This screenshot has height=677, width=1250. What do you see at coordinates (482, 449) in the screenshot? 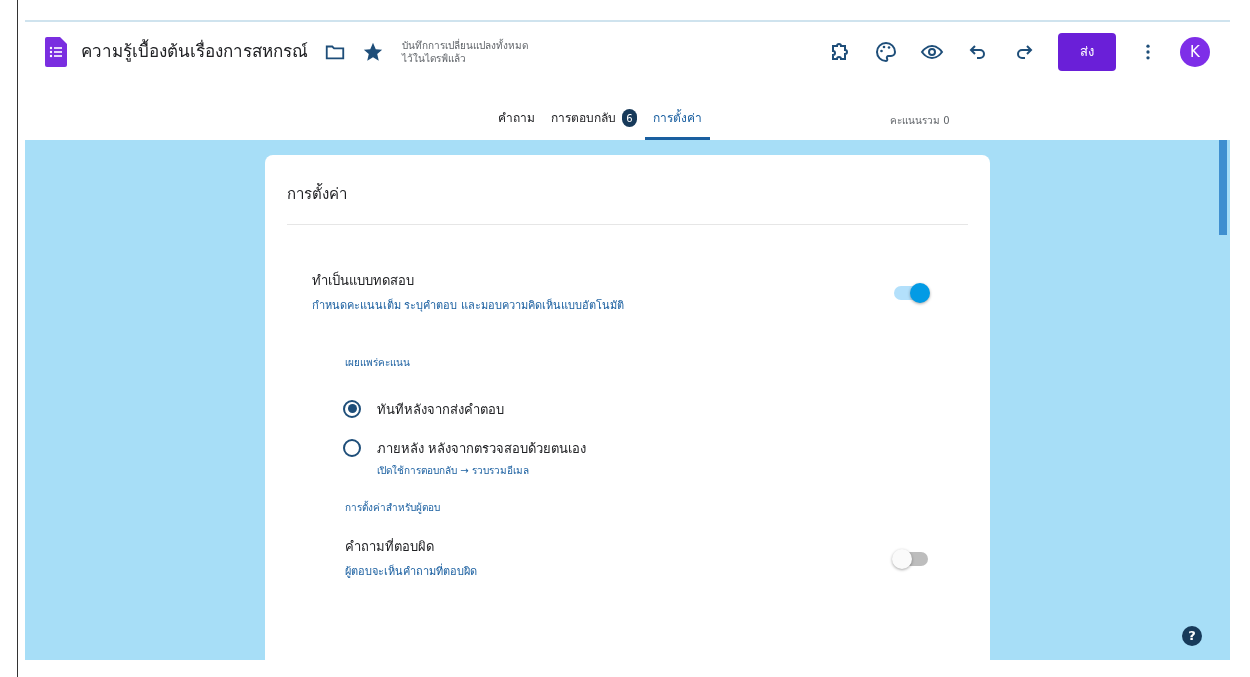
I see `option-label: ภายหลัง หลังจากตรวจสอบด้วยตนเอง` at bounding box center [482, 449].